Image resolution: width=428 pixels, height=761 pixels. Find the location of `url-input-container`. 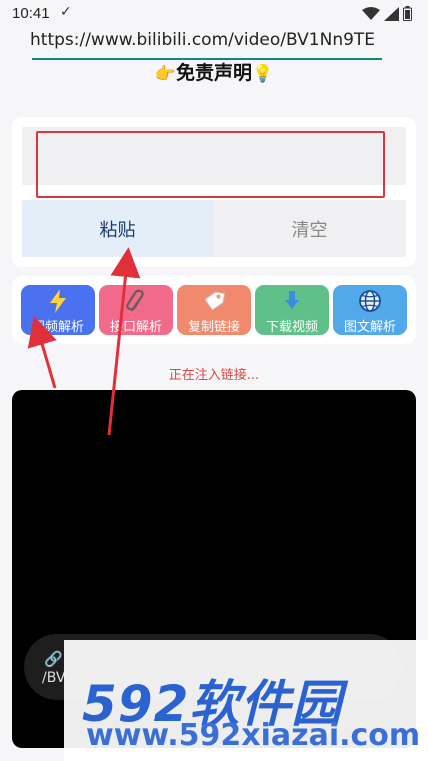

url-input-container is located at coordinates (214, 156).